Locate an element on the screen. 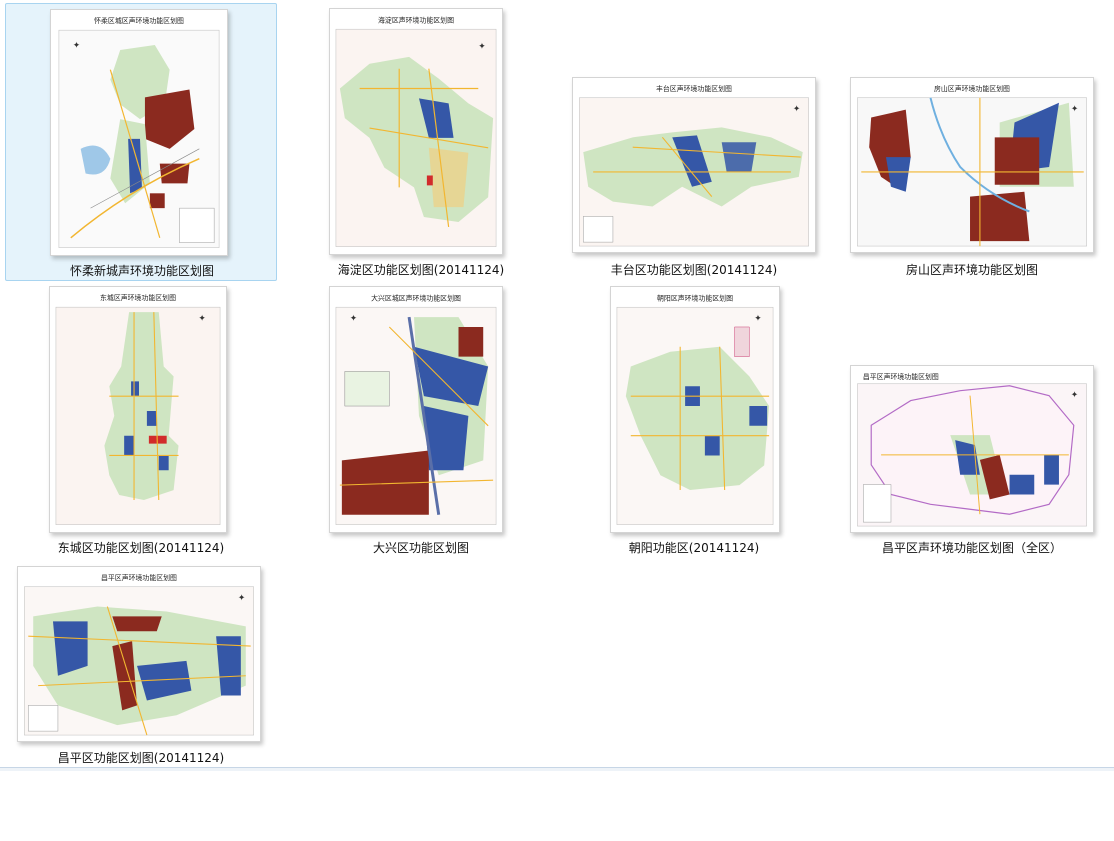 This screenshot has height=841, width=1114. file-item-haidian: 海淀区声环境功能区划图 ✦ 海淀区功能区划图(20141124) is located at coordinates (421, 142).